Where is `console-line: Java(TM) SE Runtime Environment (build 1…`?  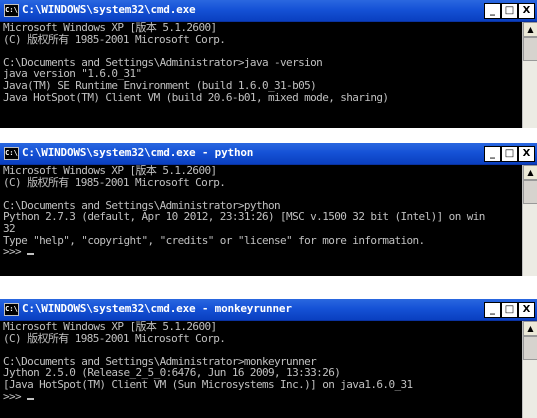 console-line: Java(TM) SE Runtime Environment (build 1… is located at coordinates (160, 85).